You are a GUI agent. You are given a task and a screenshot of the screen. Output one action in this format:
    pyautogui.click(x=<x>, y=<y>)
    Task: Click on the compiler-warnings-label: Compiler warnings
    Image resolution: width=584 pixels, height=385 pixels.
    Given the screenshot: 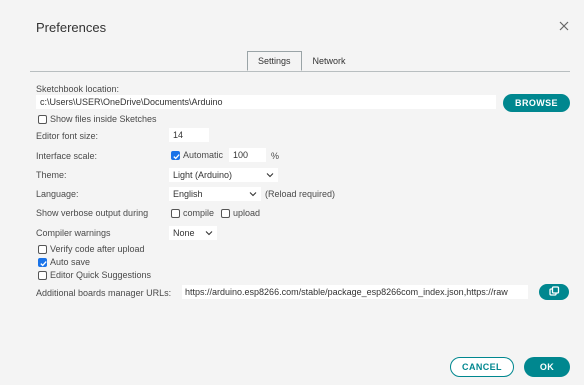 What is the action you would take?
    pyautogui.click(x=73, y=233)
    